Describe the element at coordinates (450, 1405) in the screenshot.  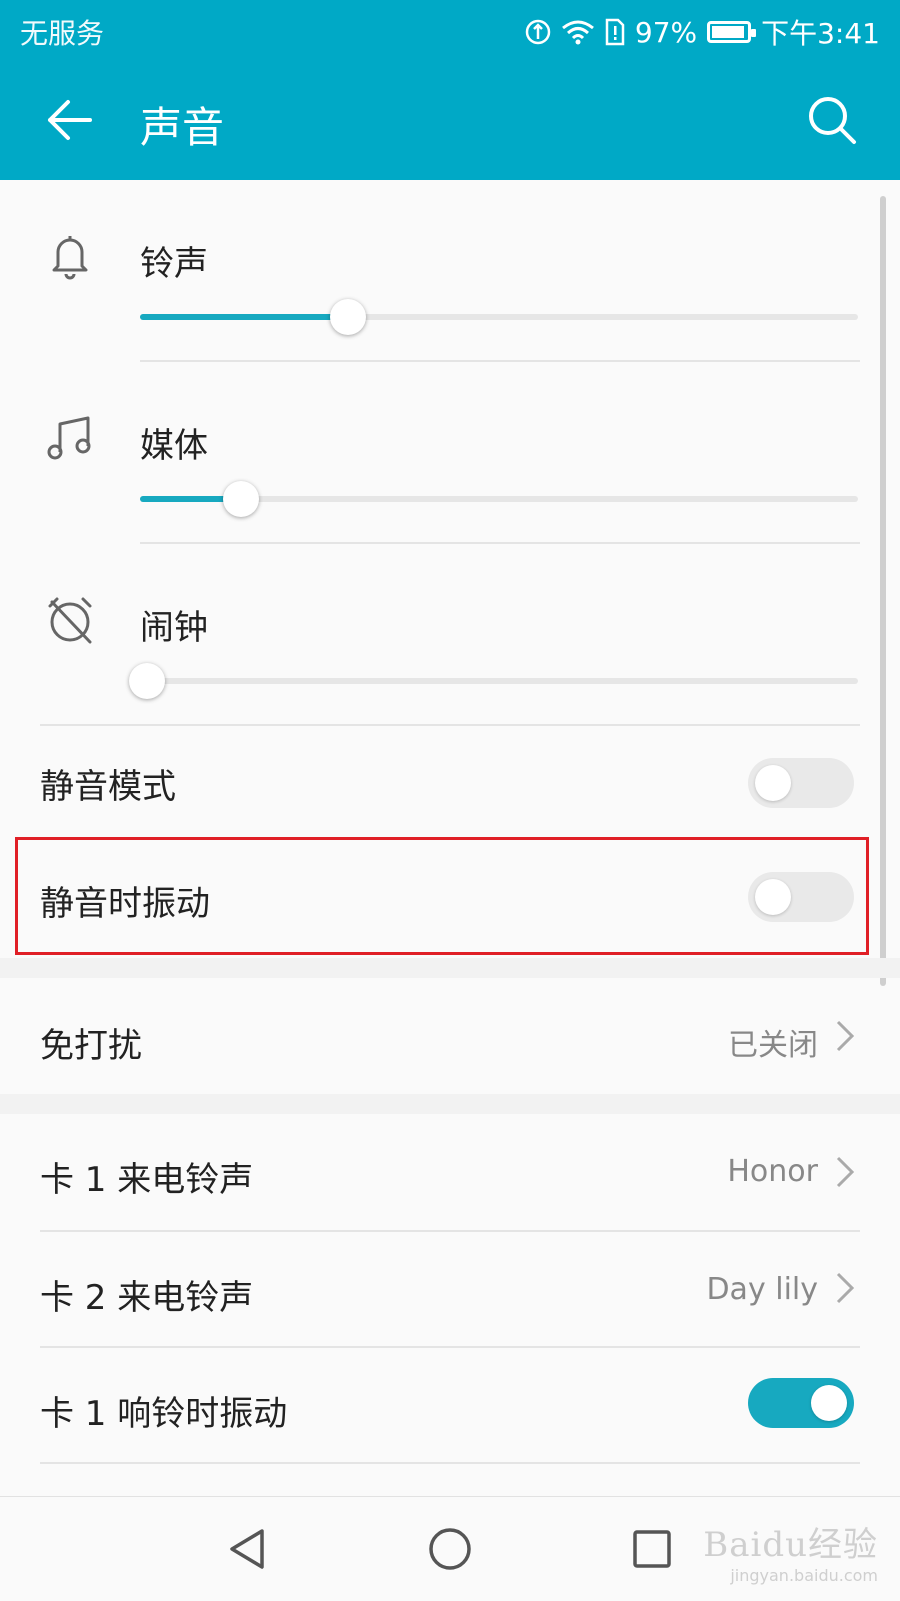
I see `sim1-vibrate-ring-row: 卡 1 响铃时振动` at that location.